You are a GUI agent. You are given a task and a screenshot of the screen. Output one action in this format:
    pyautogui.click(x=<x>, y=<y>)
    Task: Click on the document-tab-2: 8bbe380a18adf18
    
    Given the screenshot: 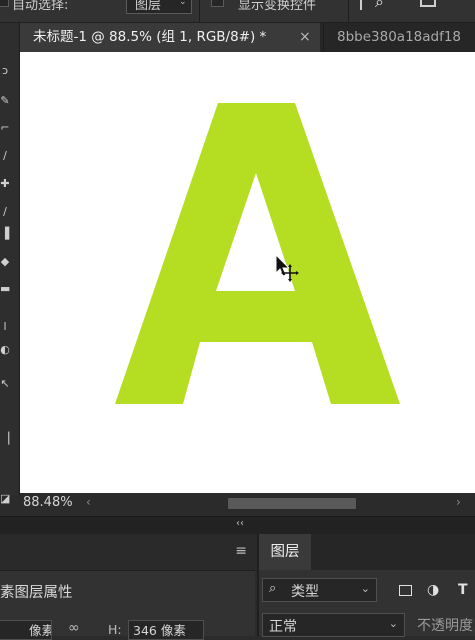 What is the action you would take?
    pyautogui.click(x=399, y=37)
    